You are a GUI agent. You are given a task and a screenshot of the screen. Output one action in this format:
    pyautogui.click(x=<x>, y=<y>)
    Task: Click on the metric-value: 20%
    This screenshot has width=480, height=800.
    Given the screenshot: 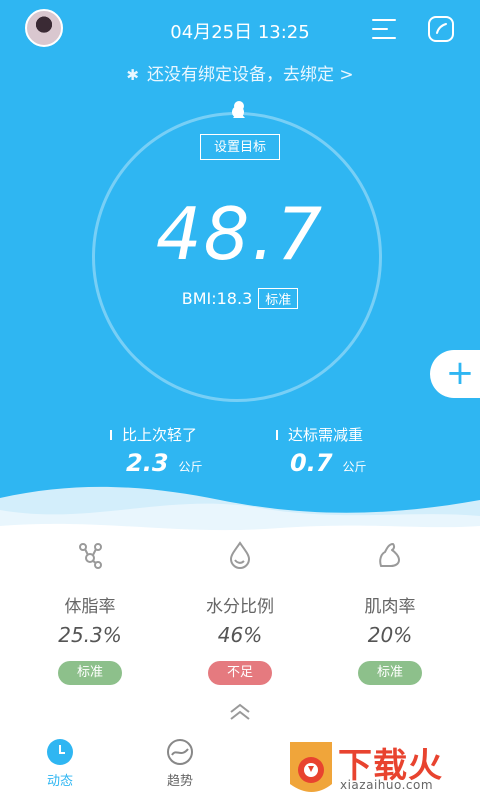 What is the action you would take?
    pyautogui.click(x=390, y=635)
    